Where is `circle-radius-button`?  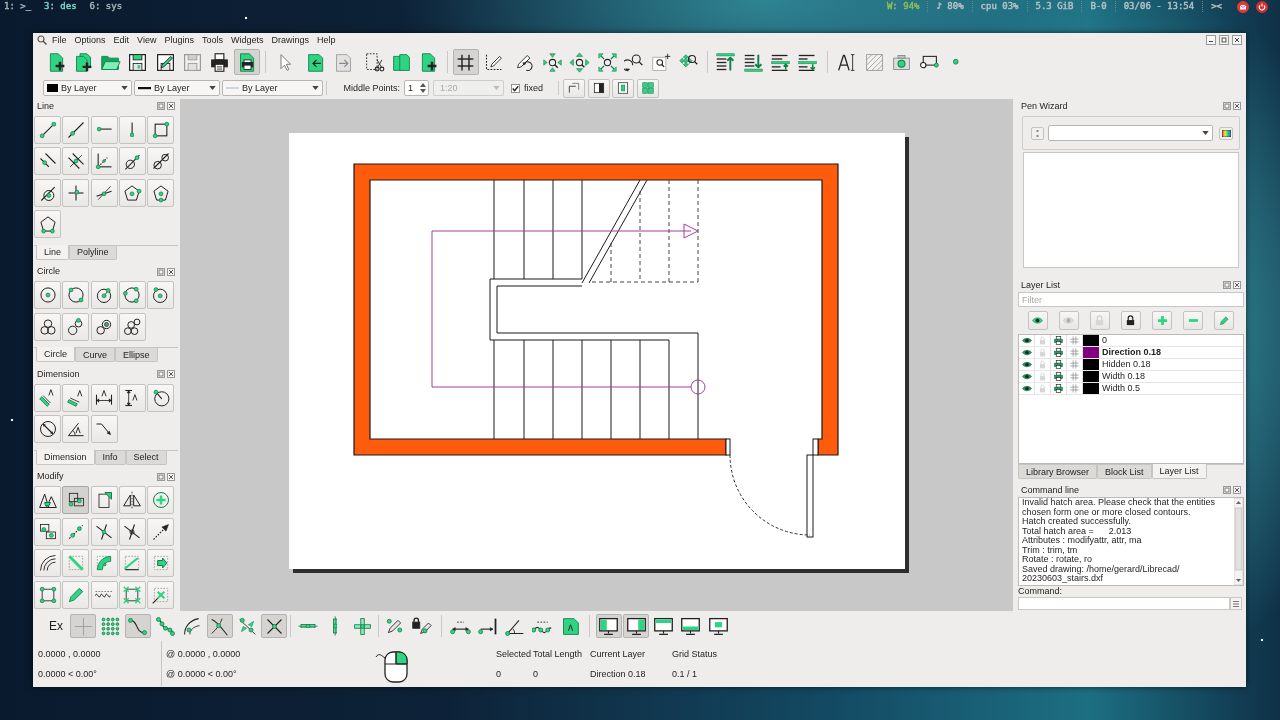
circle-radius-button is located at coordinates (161, 295).